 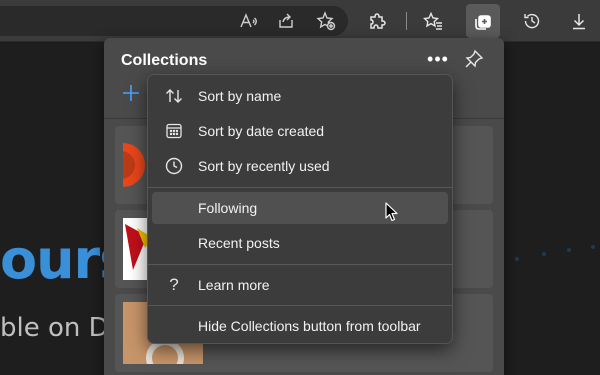 I want to click on browser-toolbar, so click(x=300, y=21).